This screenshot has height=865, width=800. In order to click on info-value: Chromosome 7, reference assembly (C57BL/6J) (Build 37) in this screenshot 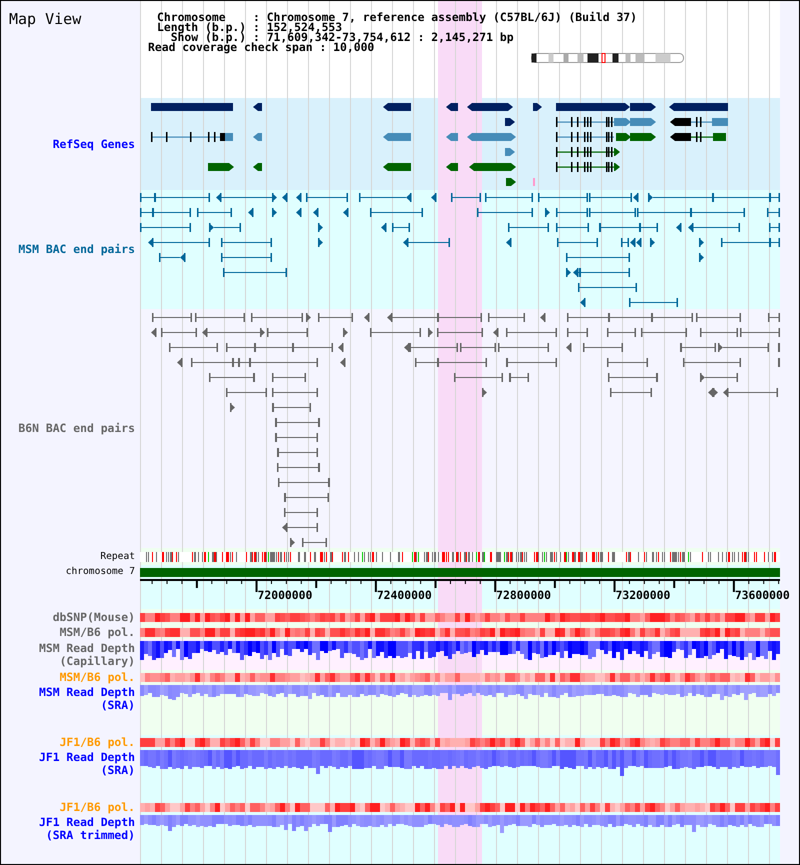, I will do `click(452, 17)`.